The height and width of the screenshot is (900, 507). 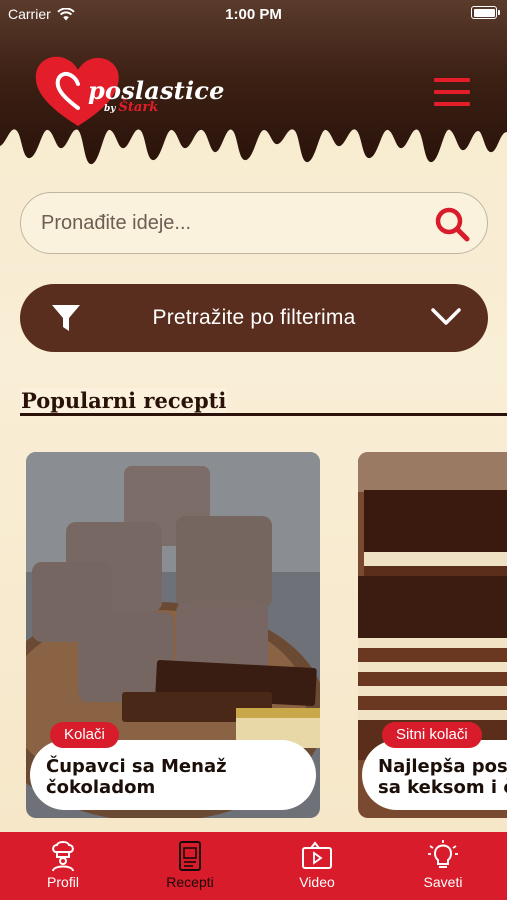 I want to click on search-bar, so click(x=254, y=223).